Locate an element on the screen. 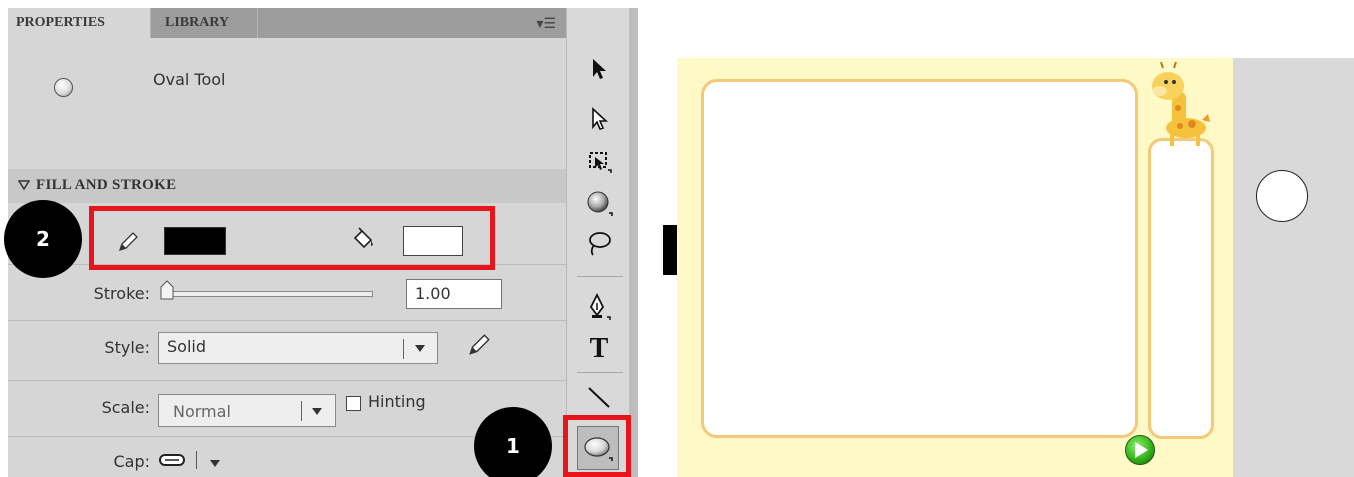  stroke-slider-thumb is located at coordinates (167, 290).